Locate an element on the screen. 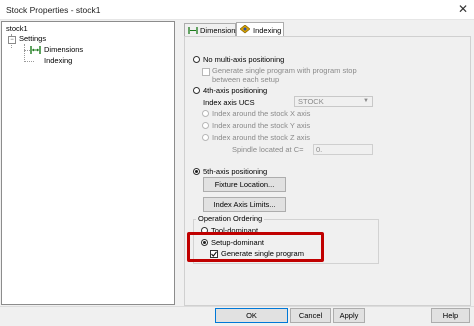 This screenshot has height=326, width=474. tab-dimensions: Dimensions is located at coordinates (211, 30).